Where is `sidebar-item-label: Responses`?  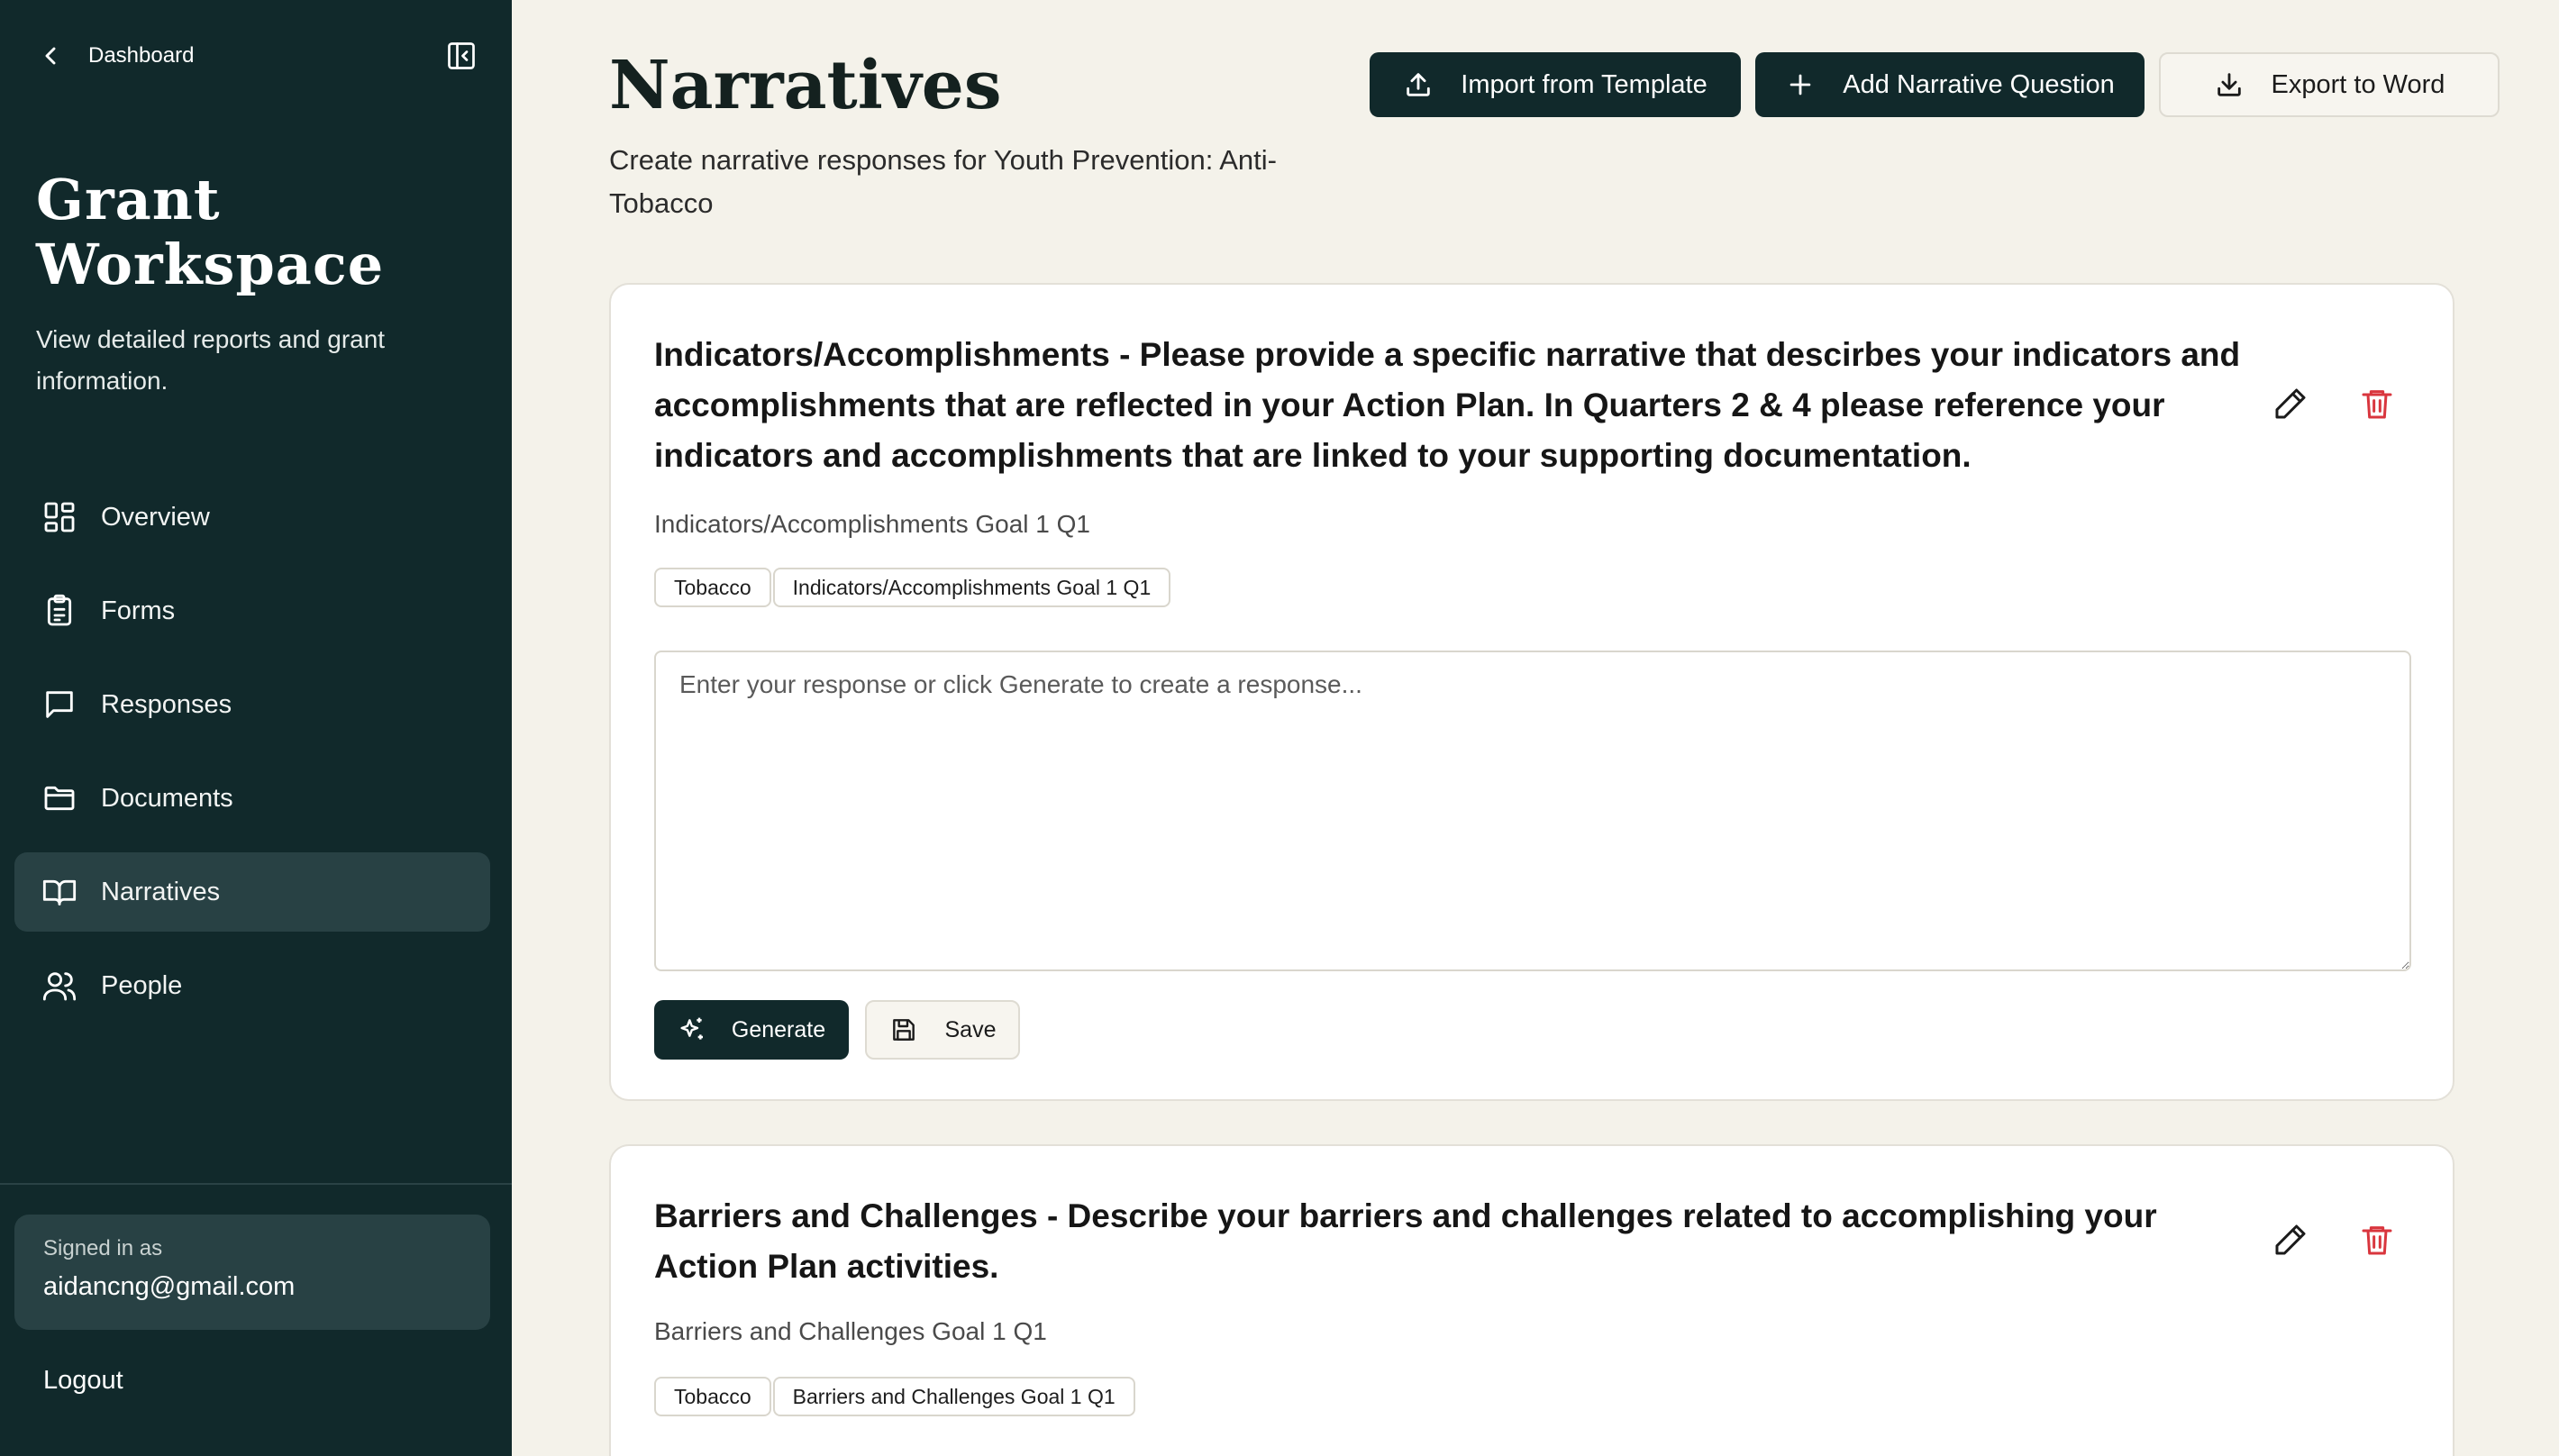
sidebar-item-label: Responses is located at coordinates (166, 704).